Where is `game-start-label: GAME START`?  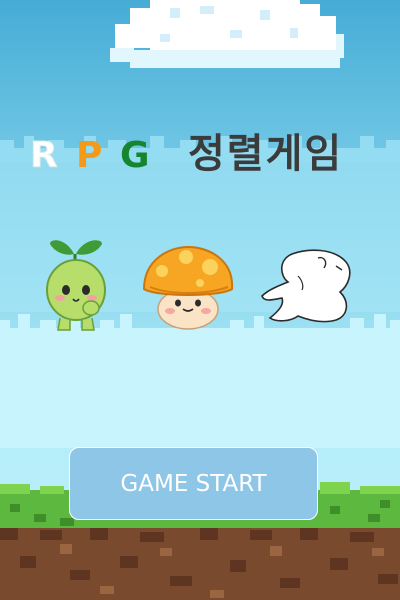
game-start-label: GAME START is located at coordinates (193, 483).